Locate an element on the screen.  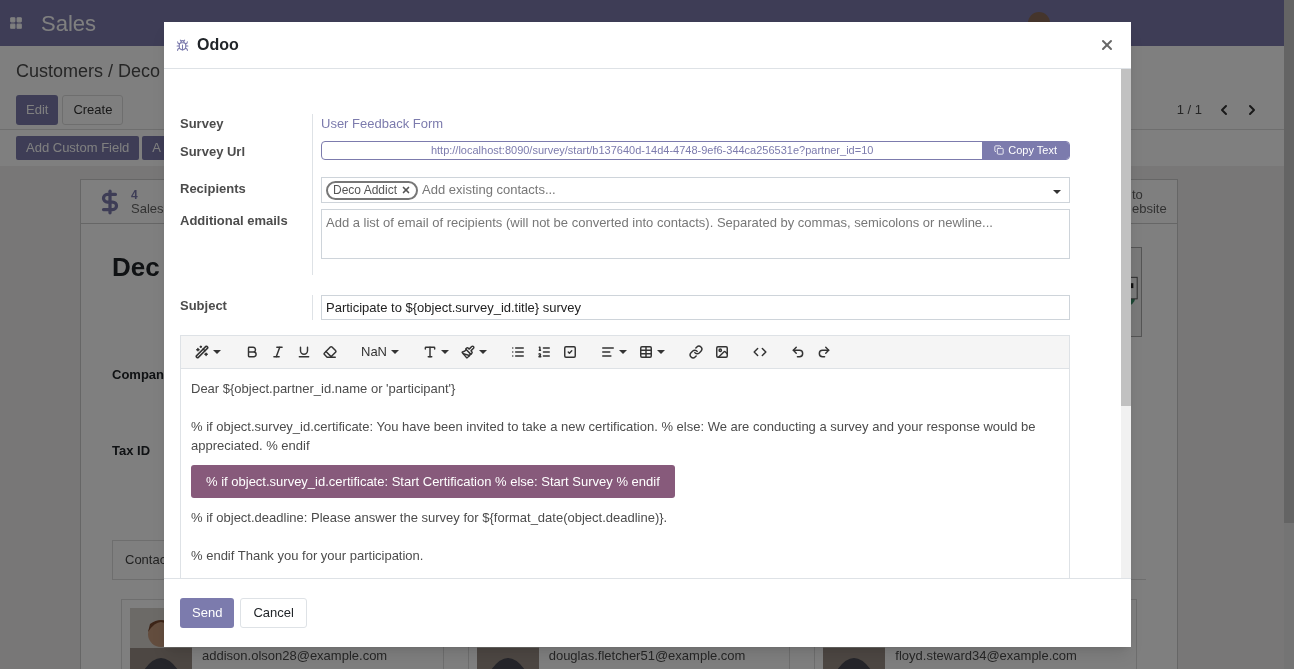
field-label: Additional emails is located at coordinates (234, 220).